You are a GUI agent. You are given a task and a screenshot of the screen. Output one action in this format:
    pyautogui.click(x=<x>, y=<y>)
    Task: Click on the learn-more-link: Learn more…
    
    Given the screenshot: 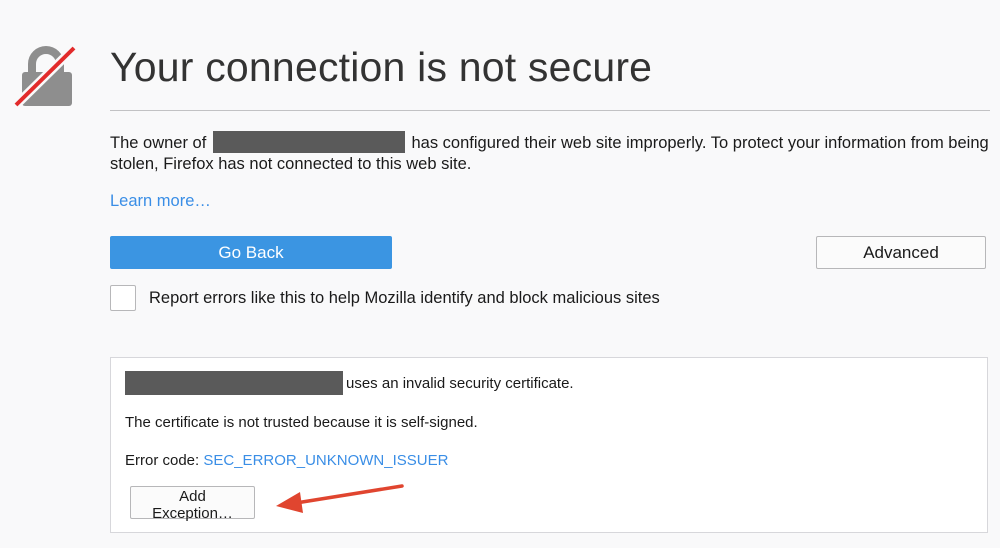 What is the action you would take?
    pyautogui.click(x=160, y=201)
    